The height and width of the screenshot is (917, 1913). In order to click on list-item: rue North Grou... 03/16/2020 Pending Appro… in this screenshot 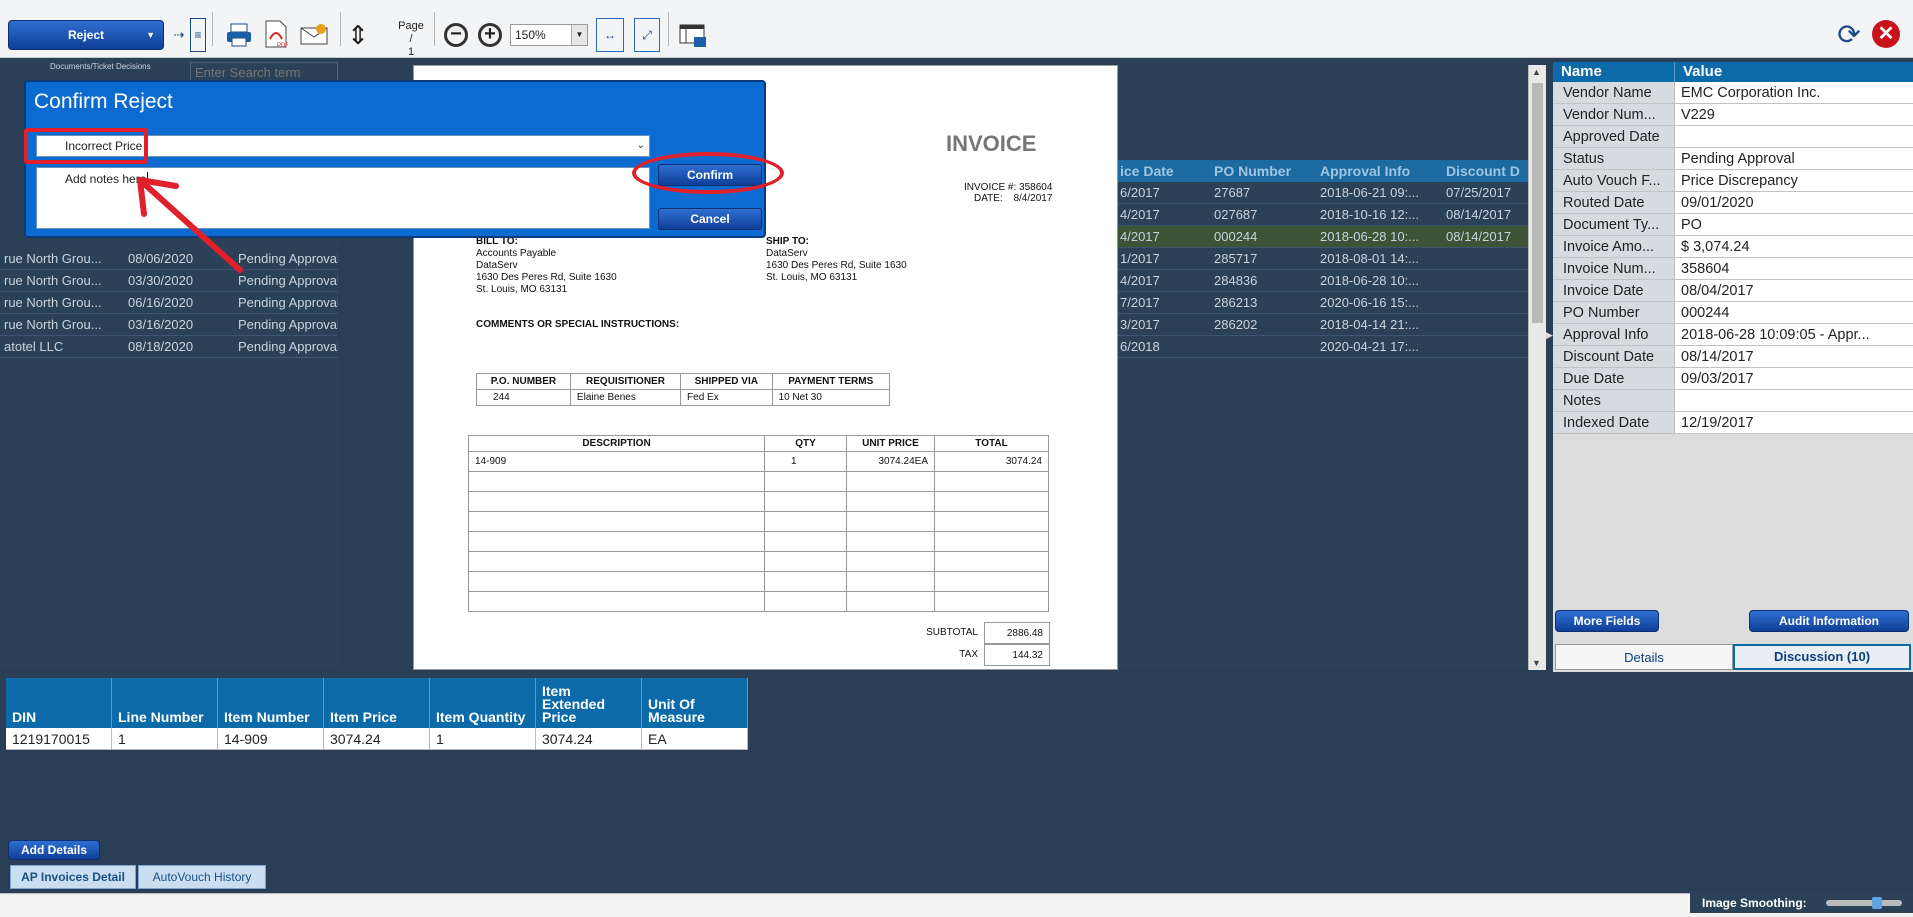, I will do `click(169, 325)`.